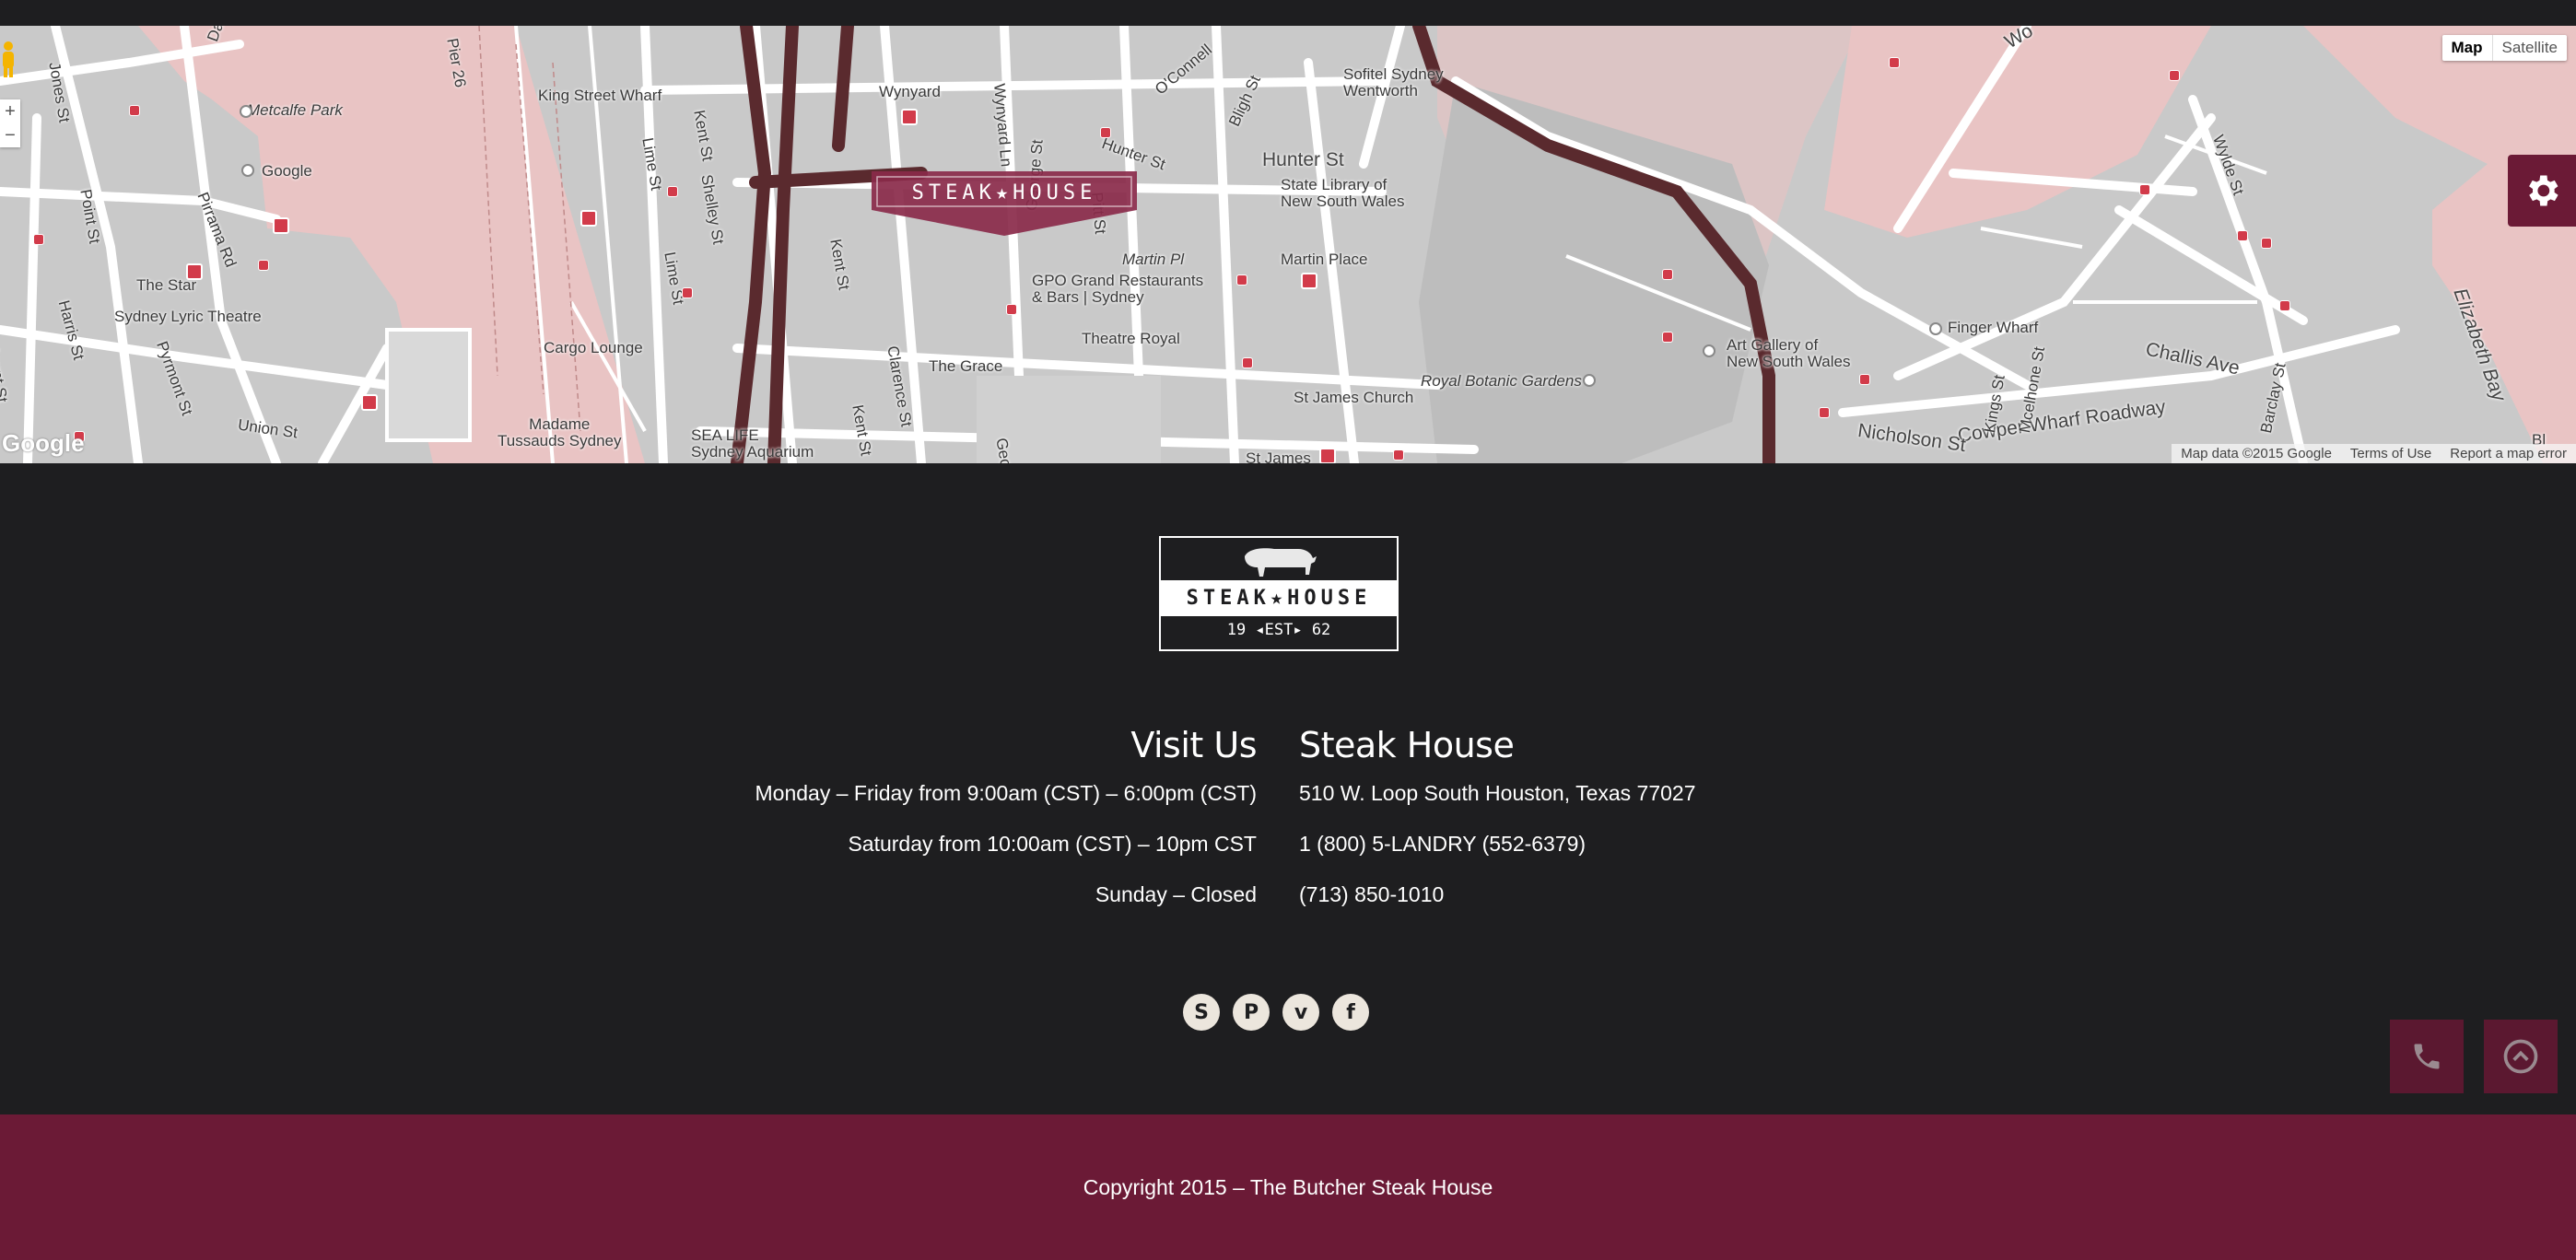  What do you see at coordinates (1052, 844) in the screenshot?
I see `hours-saturday: Saturday from 10:00am (CST) – 10pm CST` at bounding box center [1052, 844].